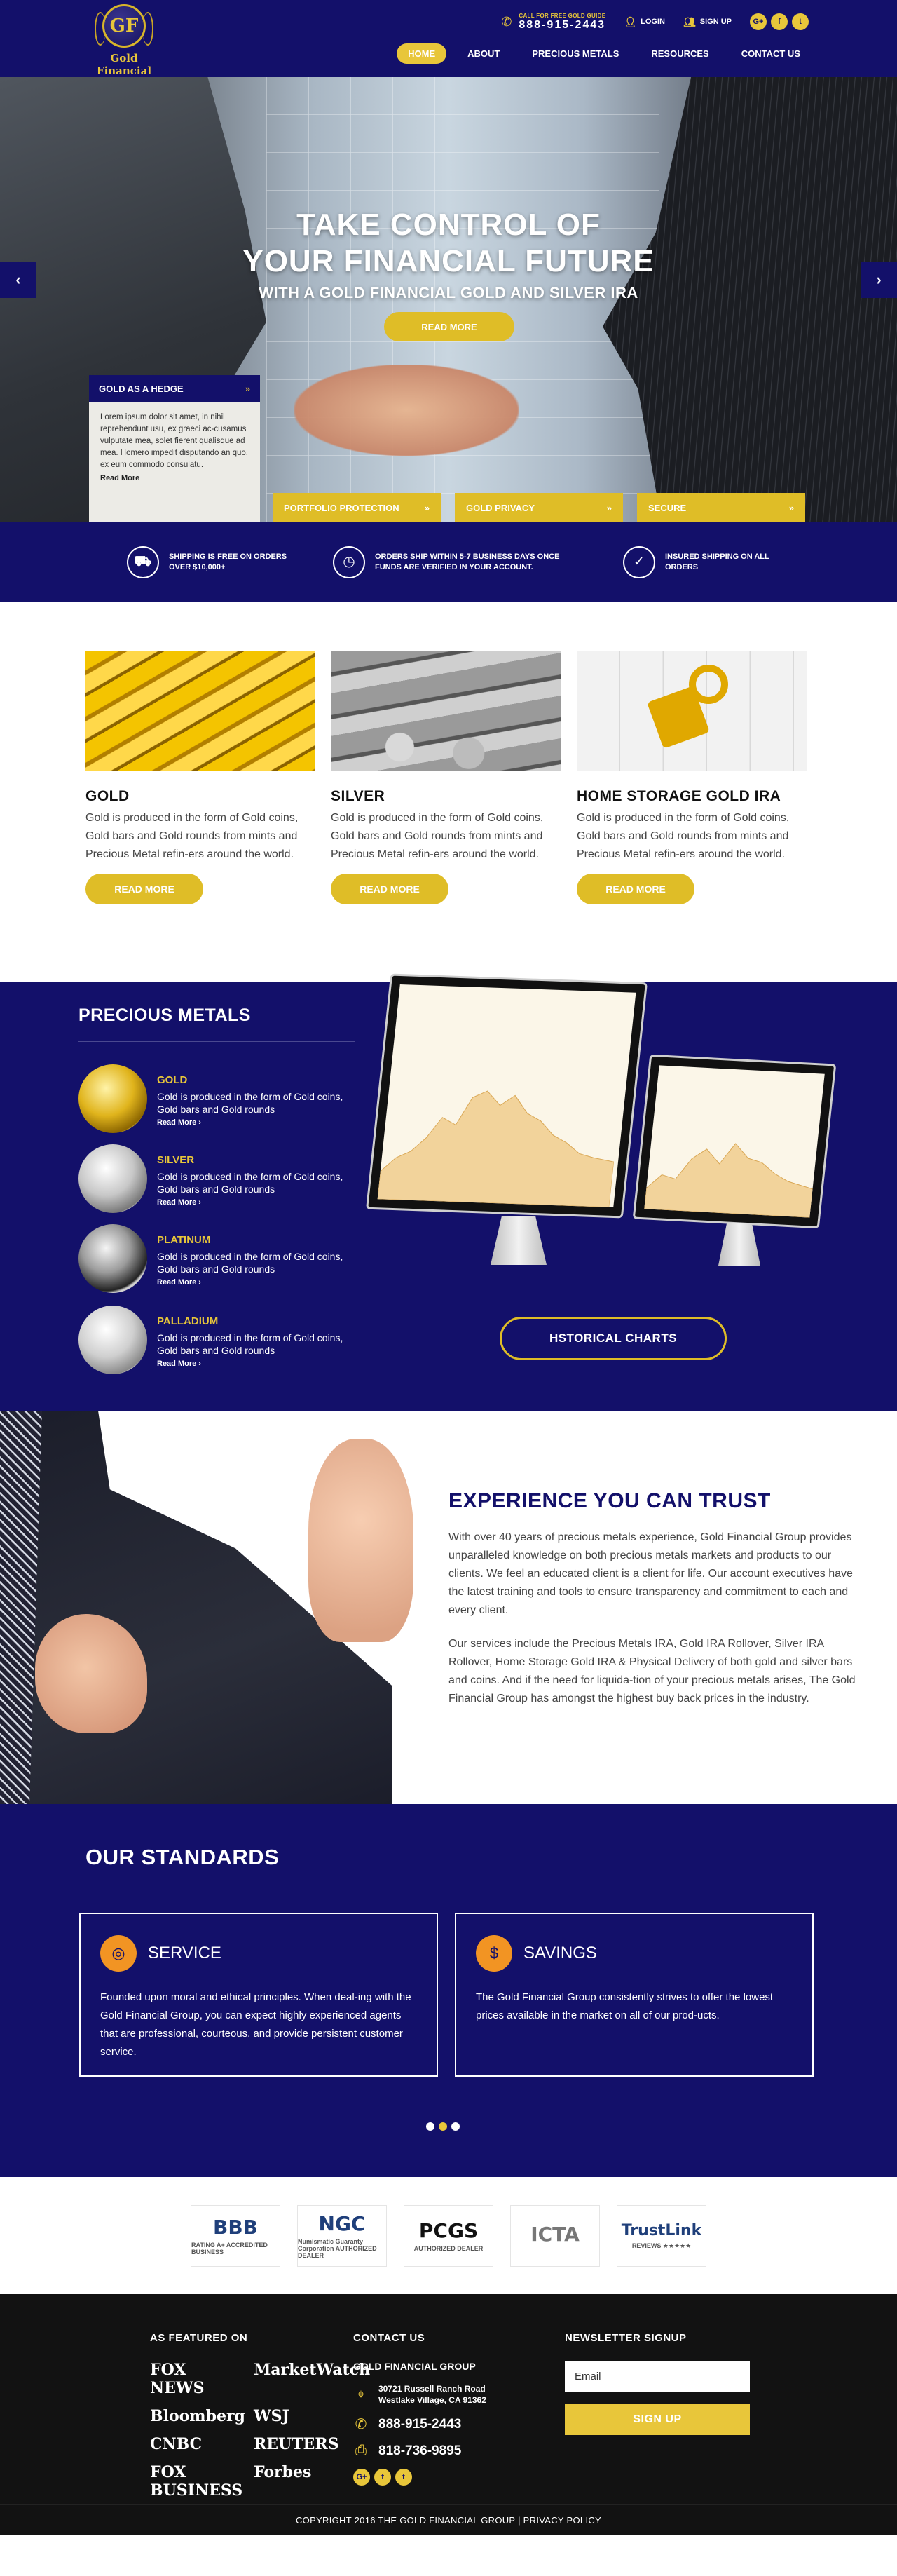 Image resolution: width=897 pixels, height=2576 pixels. I want to click on double-chevron-right-icon: », so click(791, 507).